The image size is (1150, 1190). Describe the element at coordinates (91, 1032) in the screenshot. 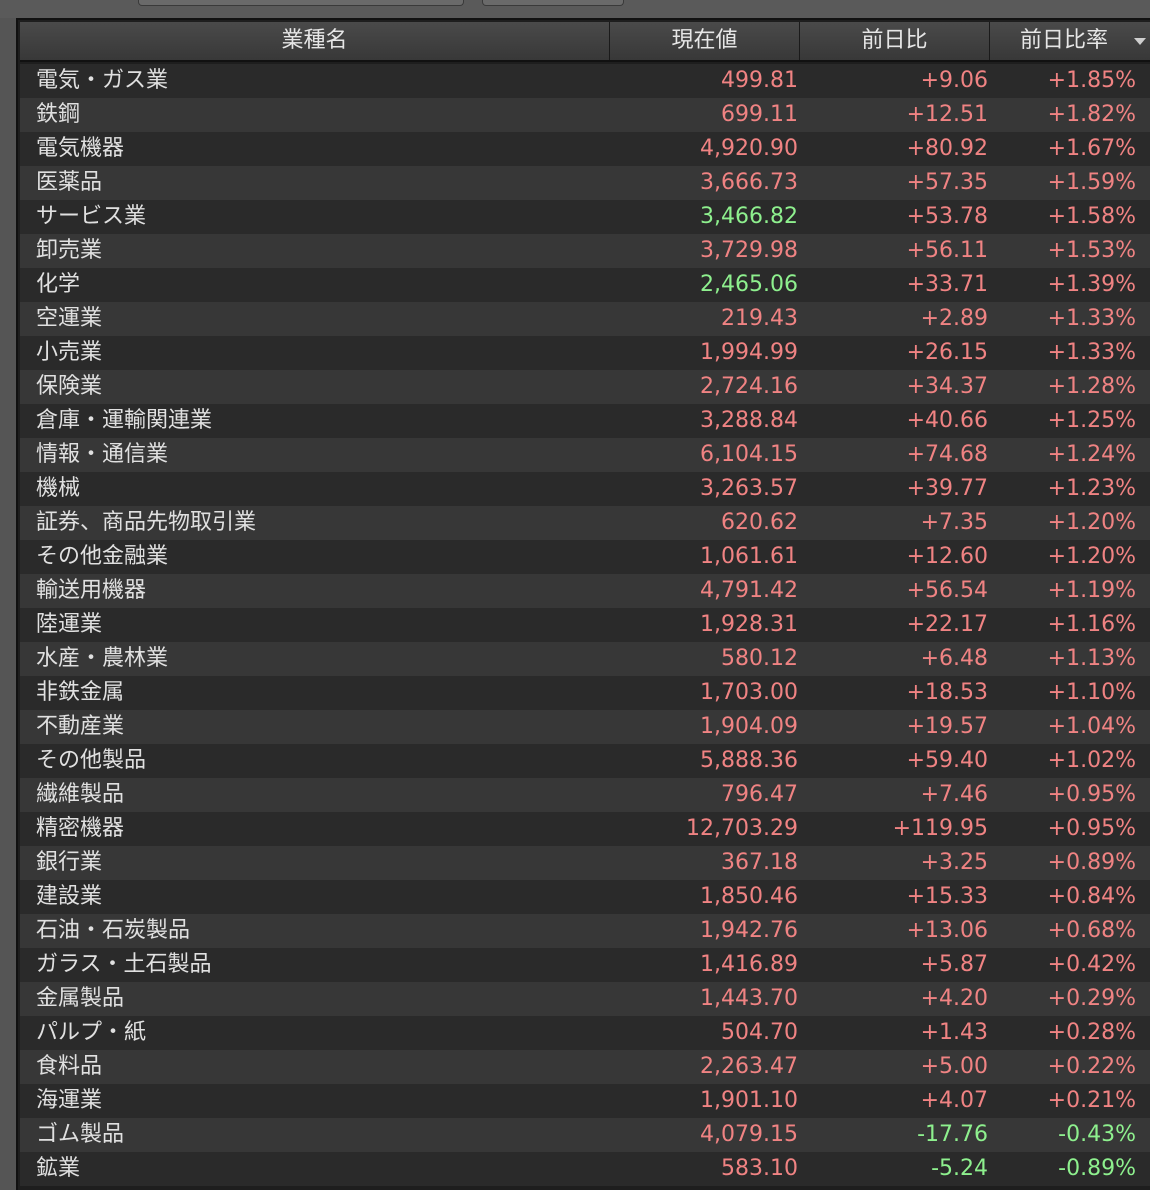

I see `sector-name-cell: パルプ・紙` at that location.